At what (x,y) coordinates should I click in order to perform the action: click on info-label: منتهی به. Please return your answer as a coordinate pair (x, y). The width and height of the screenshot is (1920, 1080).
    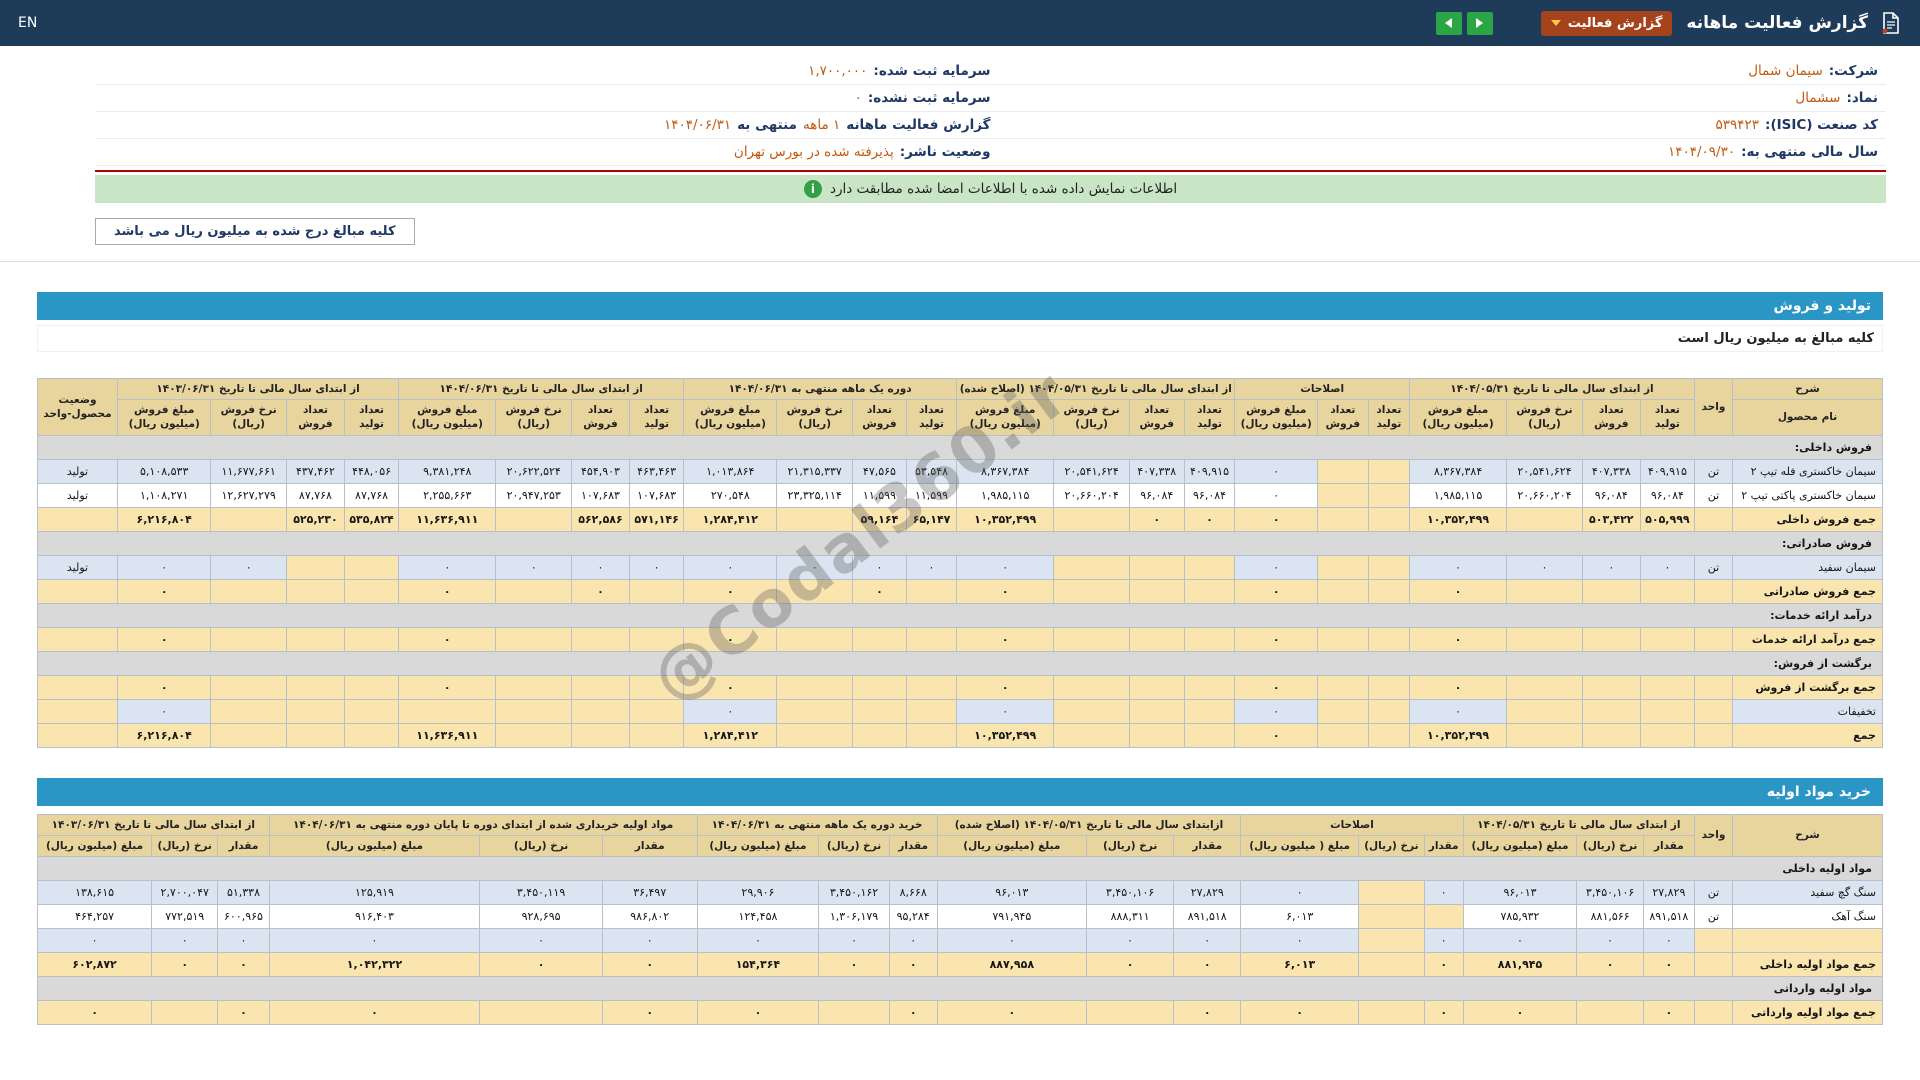
    Looking at the image, I should click on (767, 125).